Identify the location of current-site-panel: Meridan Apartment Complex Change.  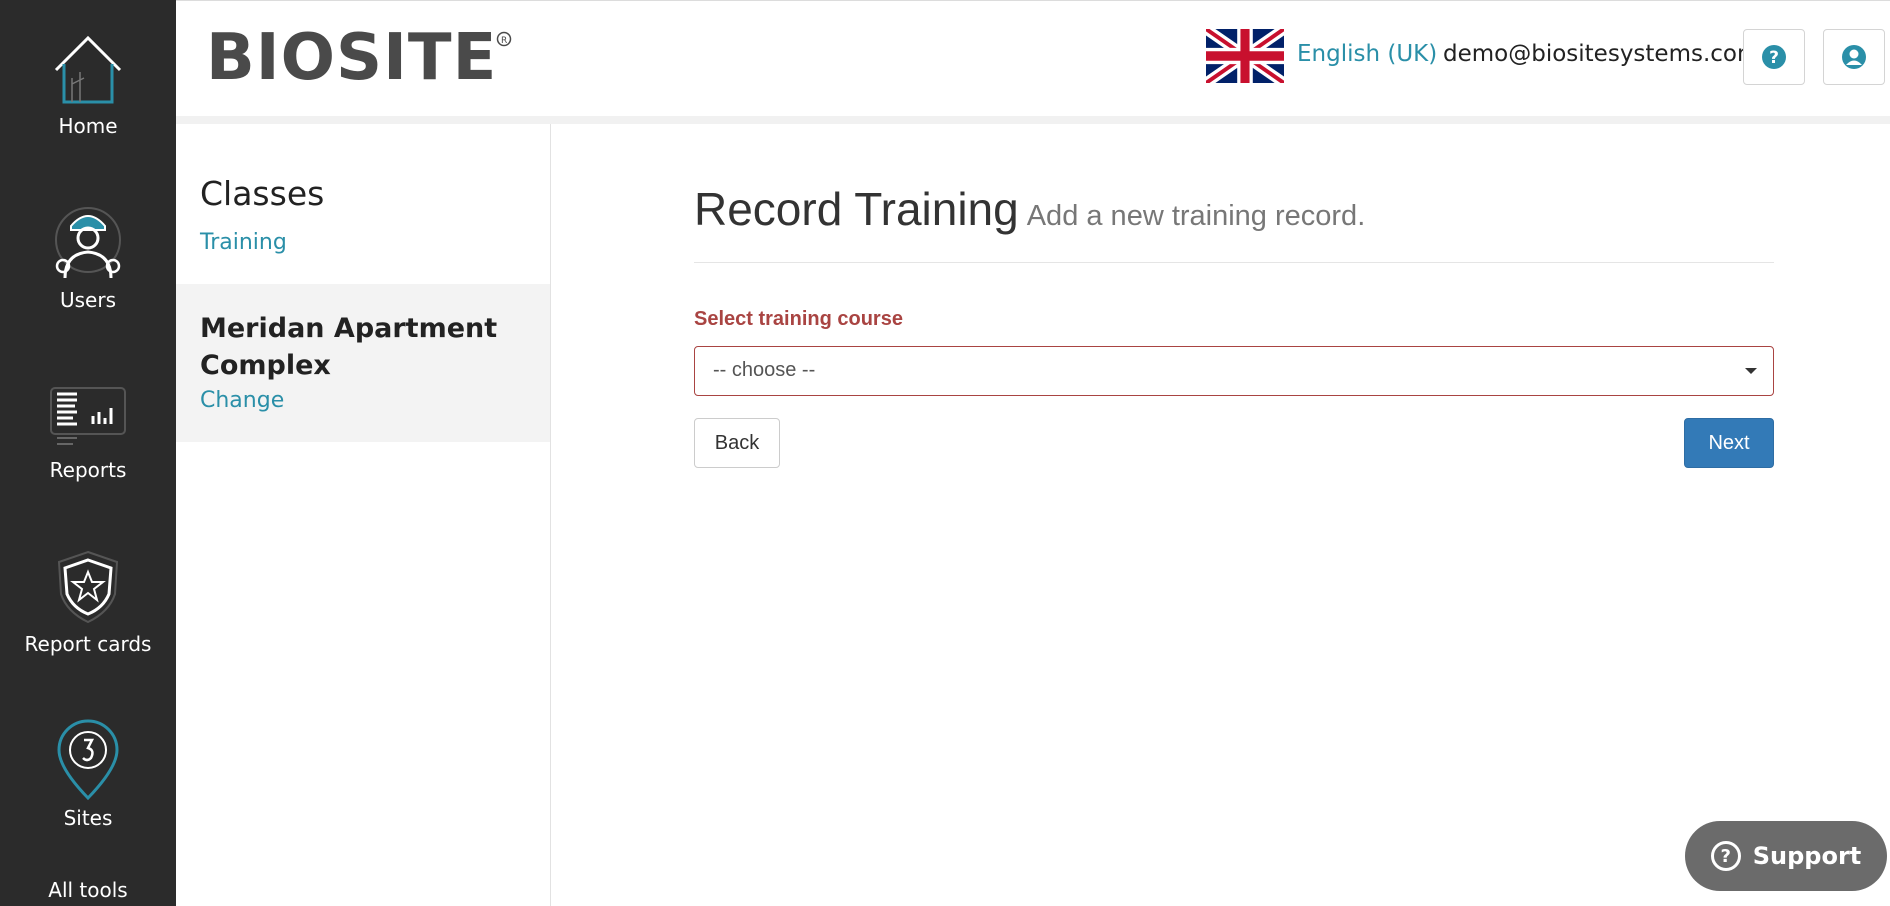
(363, 363).